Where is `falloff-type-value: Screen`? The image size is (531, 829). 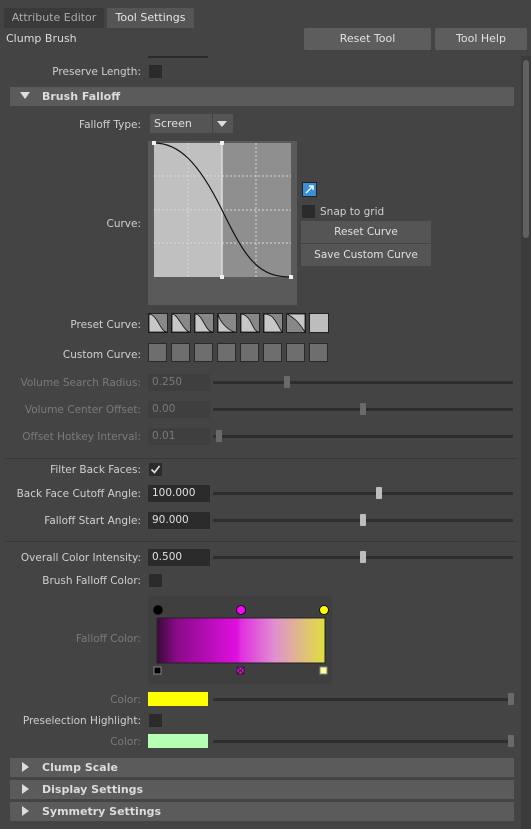 falloff-type-value: Screen is located at coordinates (173, 123).